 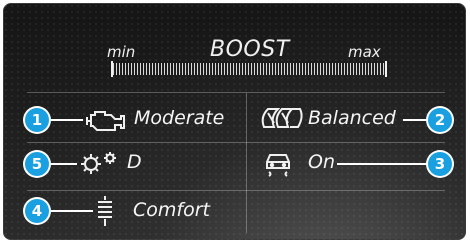 What do you see at coordinates (440, 120) in the screenshot?
I see `callout-badge-2: 2` at bounding box center [440, 120].